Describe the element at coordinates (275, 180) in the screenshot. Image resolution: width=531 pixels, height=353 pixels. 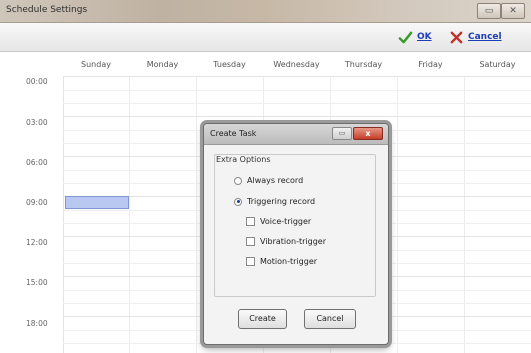
I see `always-record-label: Always record` at that location.